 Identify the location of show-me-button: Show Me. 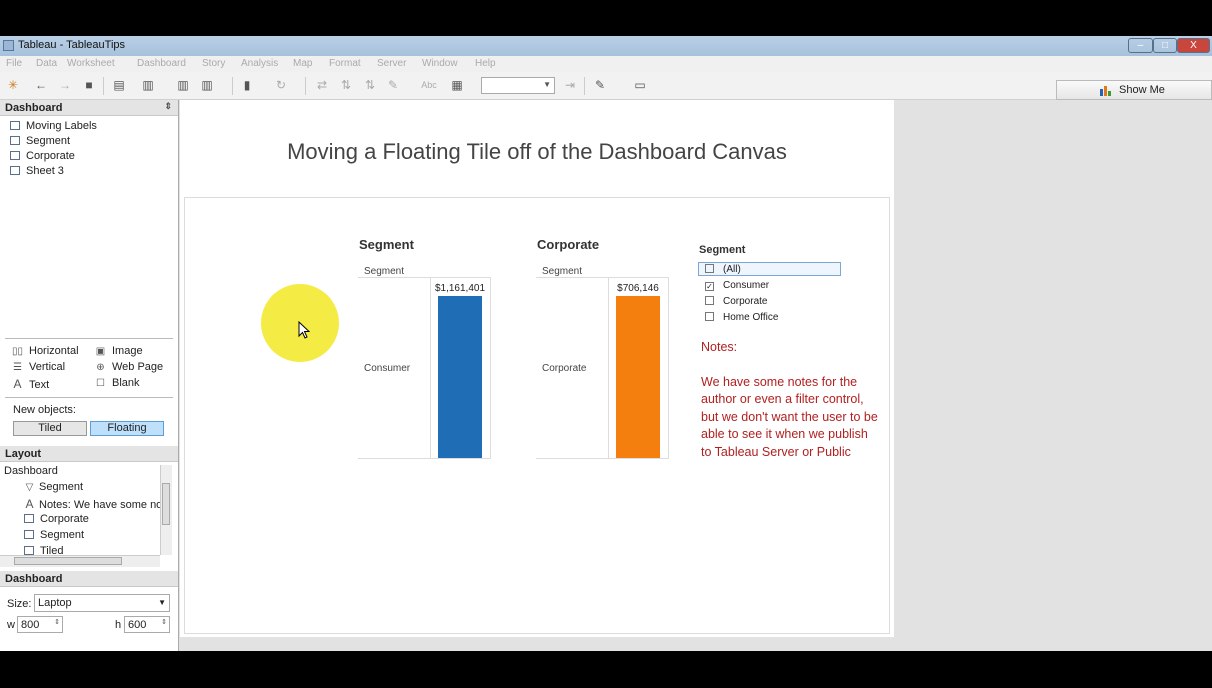
(1134, 90).